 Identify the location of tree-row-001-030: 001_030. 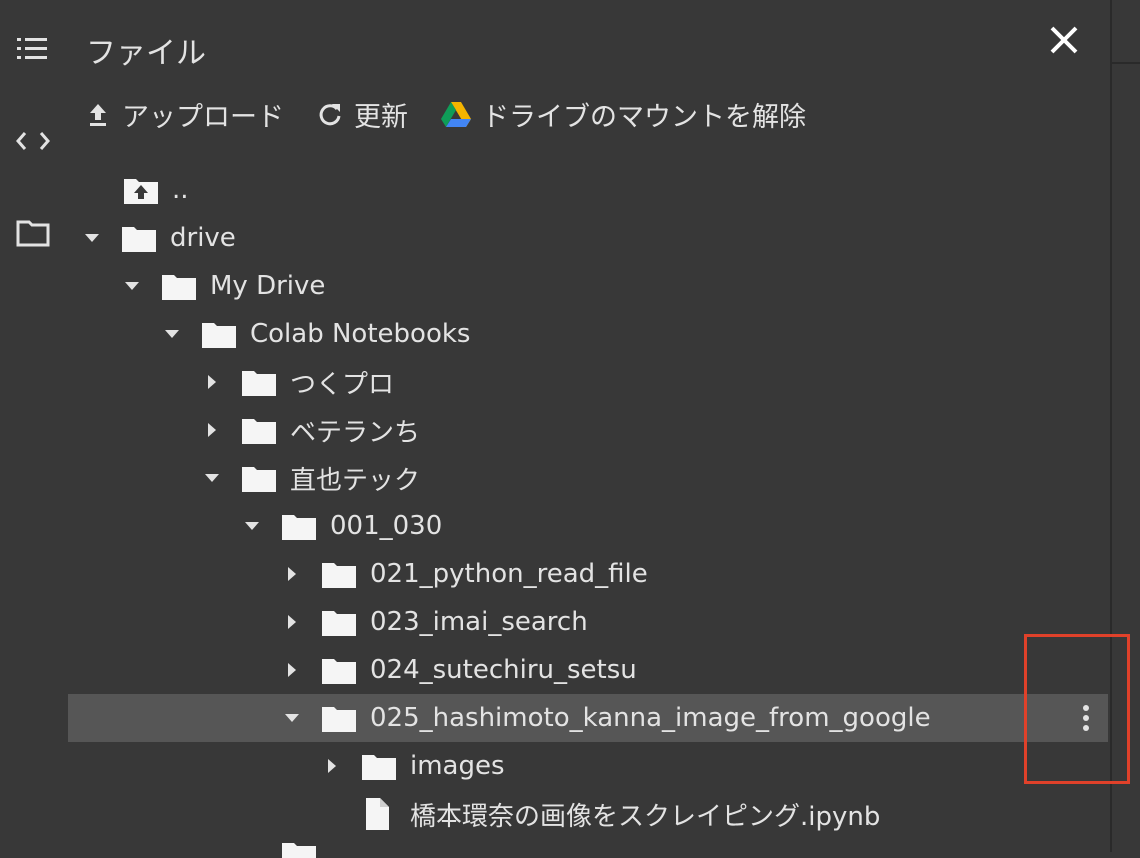
(554, 526).